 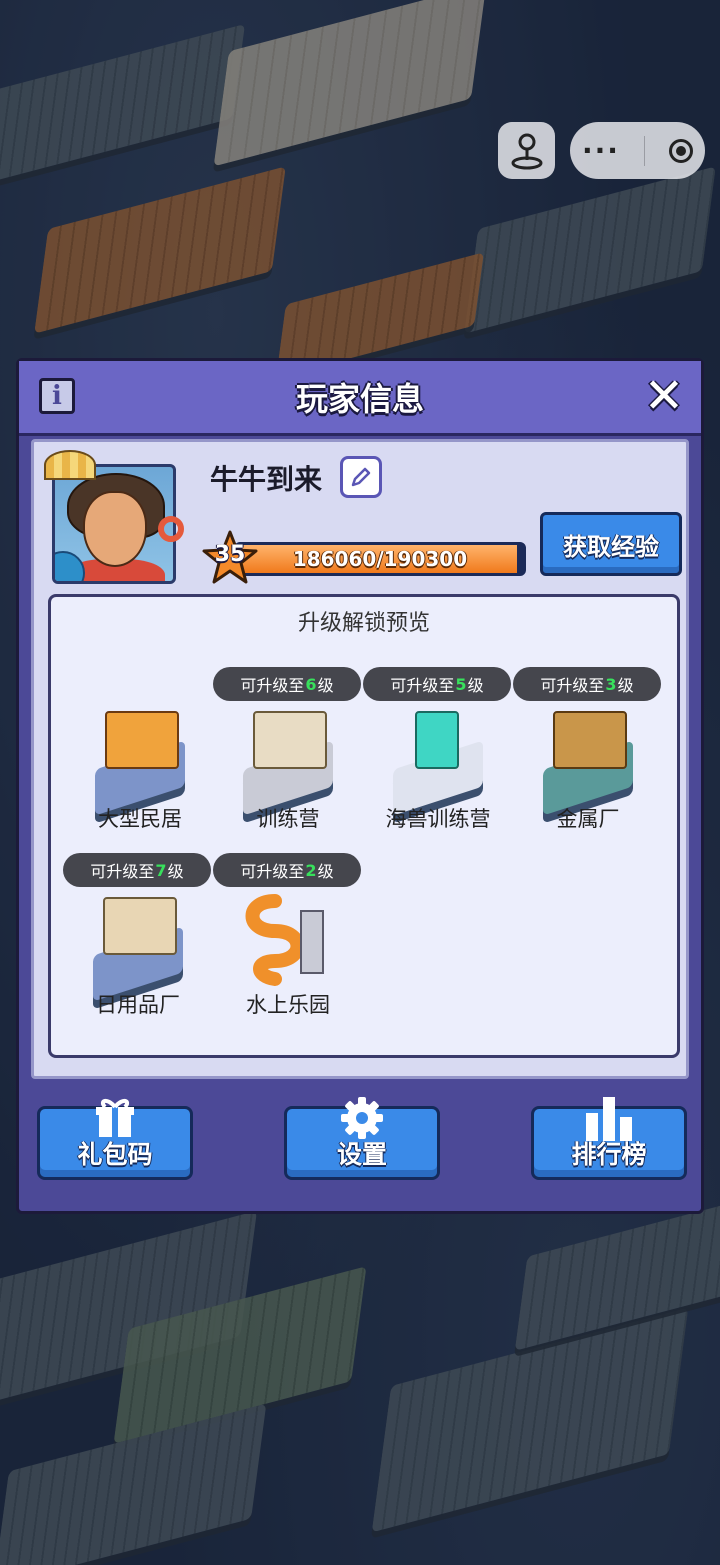 What do you see at coordinates (311, 870) in the screenshot?
I see `tag-level: 2` at bounding box center [311, 870].